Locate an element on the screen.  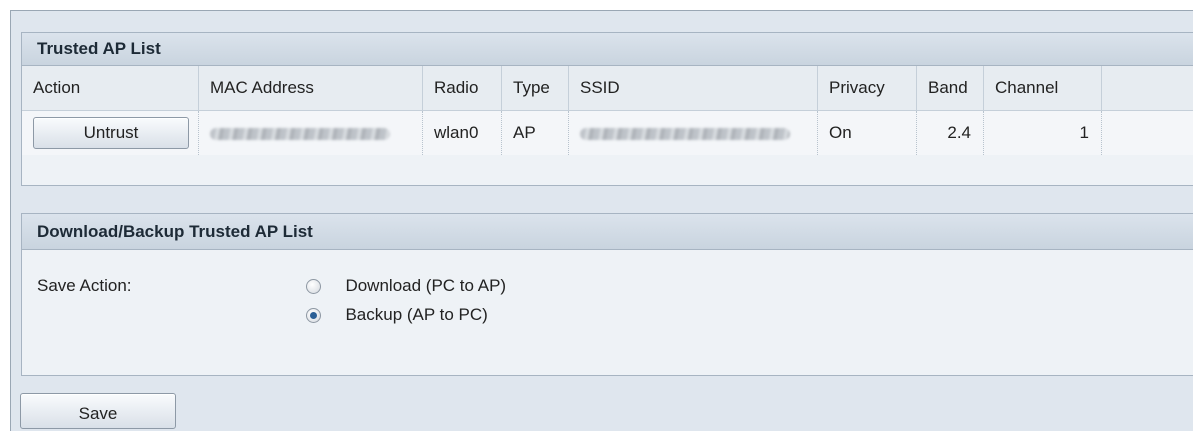
ssid-redacted is located at coordinates (685, 134).